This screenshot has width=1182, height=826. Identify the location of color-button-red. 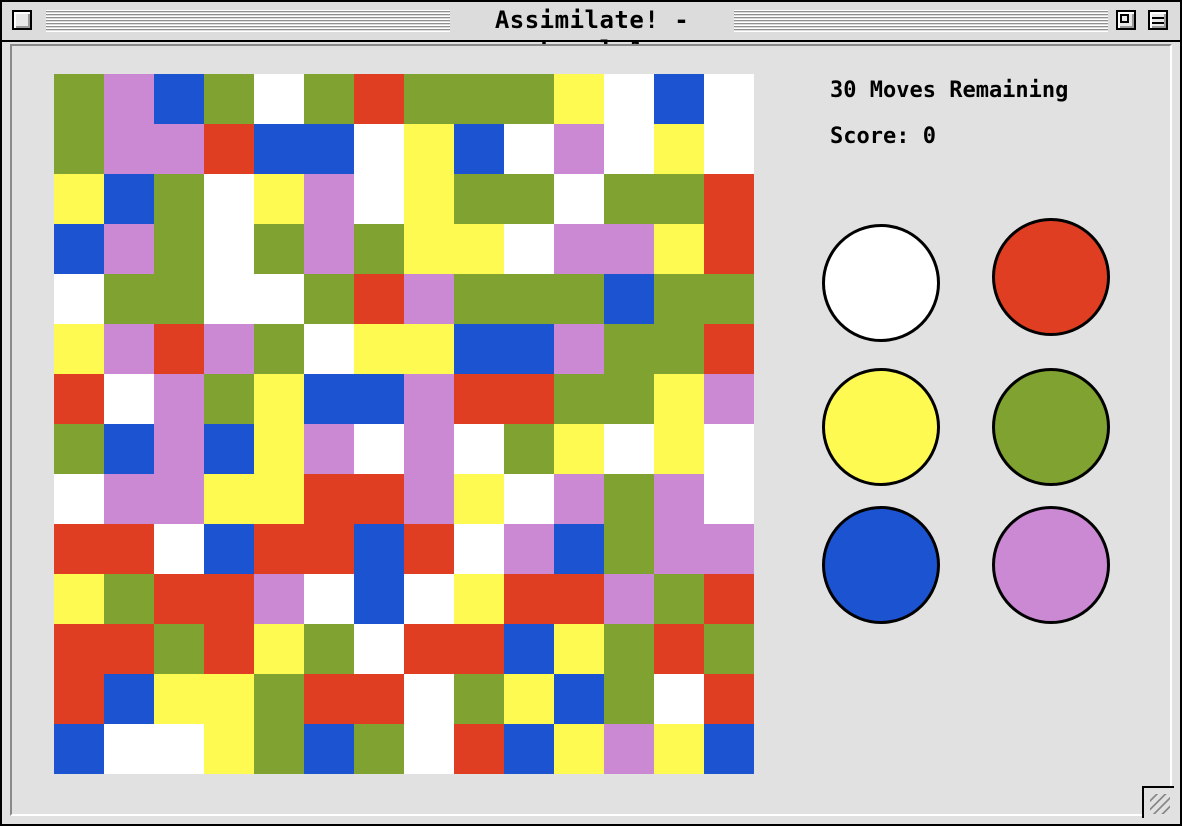
(1051, 277).